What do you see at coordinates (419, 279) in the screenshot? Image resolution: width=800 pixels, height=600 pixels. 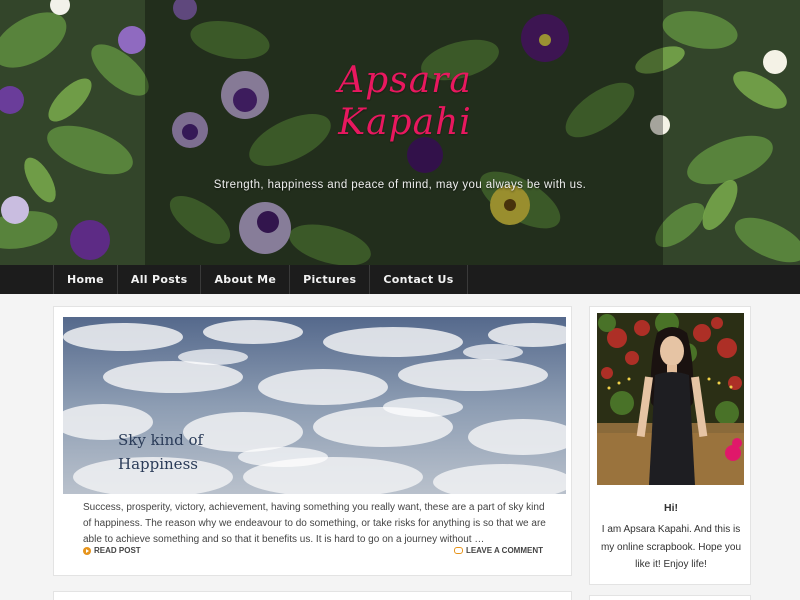 I see `nav-item-contact-us: Contact Us` at bounding box center [419, 279].